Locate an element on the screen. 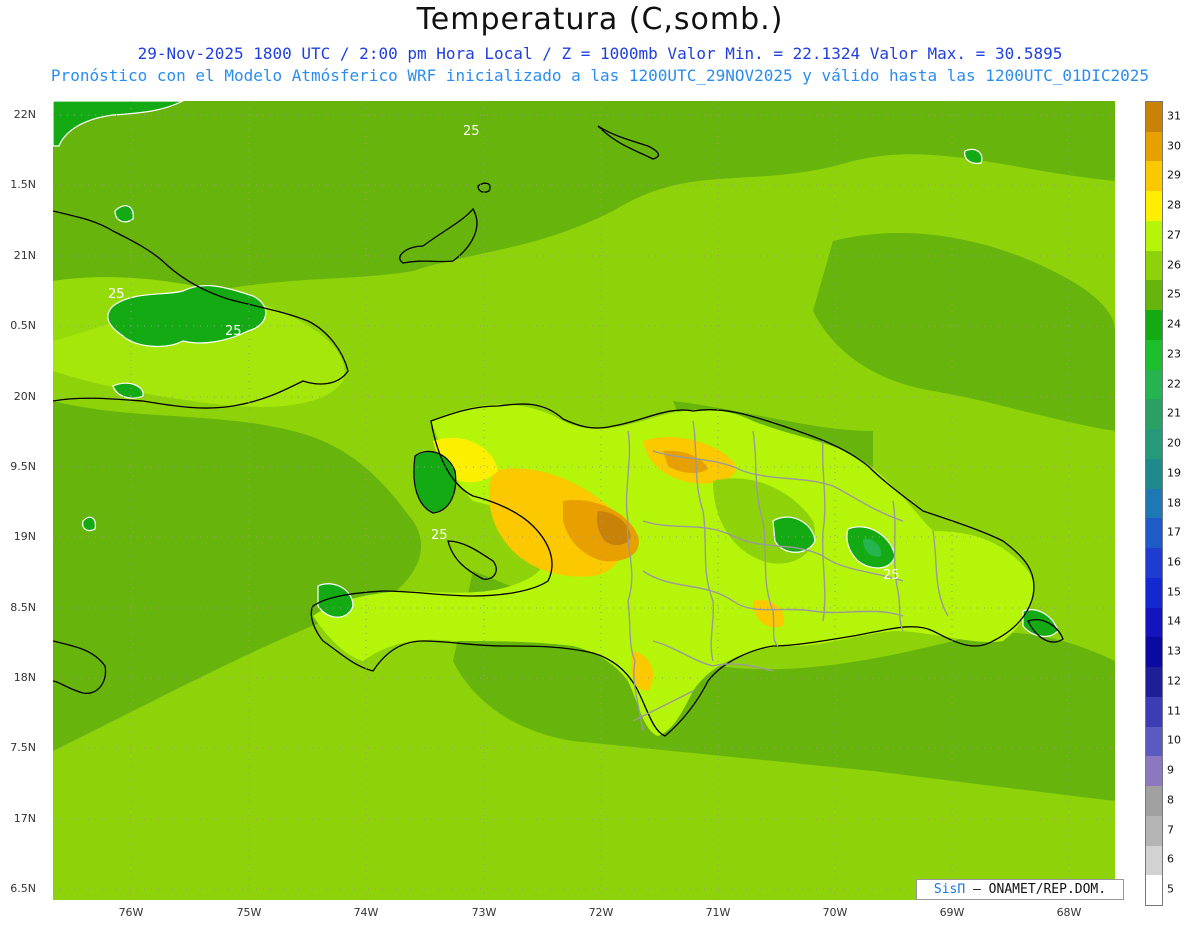  lat-label: 17N is located at coordinates (24, 818).